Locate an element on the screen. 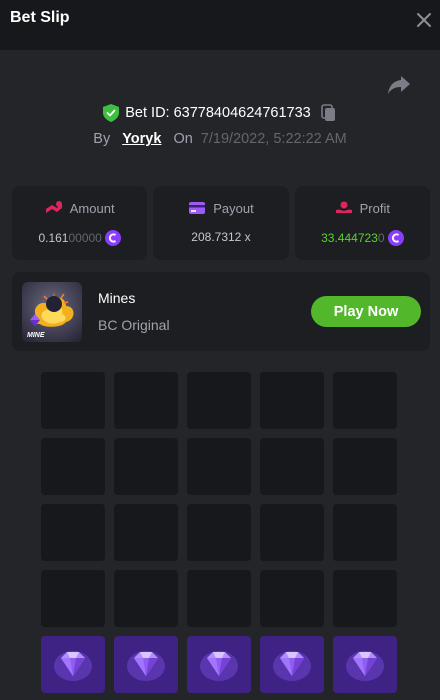  payout-icon is located at coordinates (197, 208).